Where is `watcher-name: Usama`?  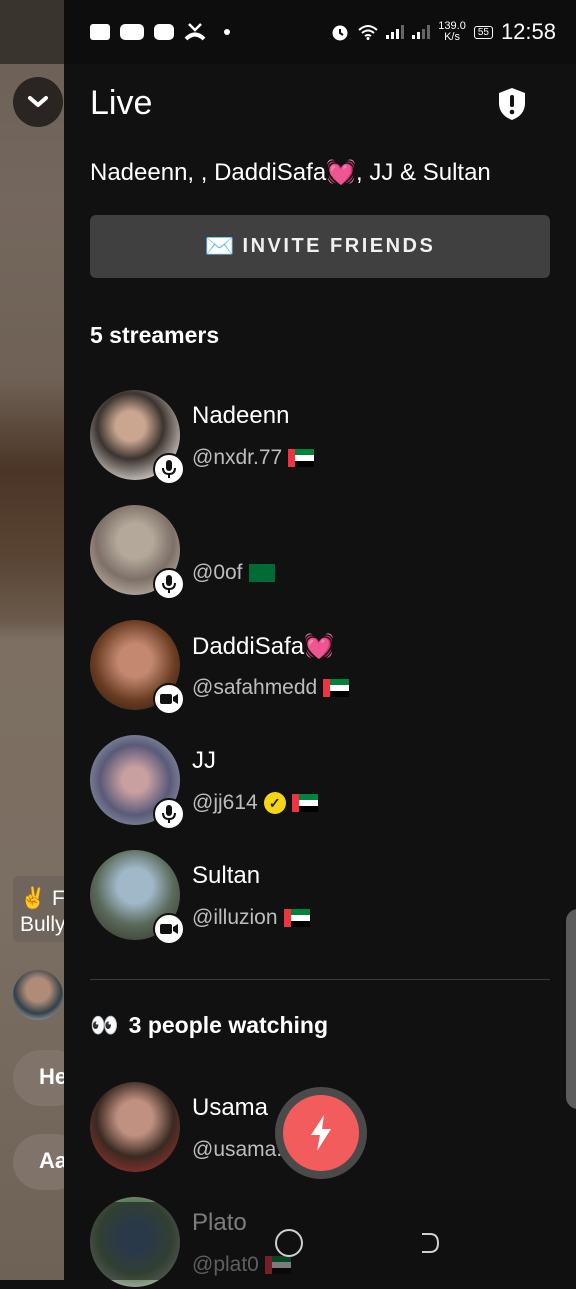 watcher-name: Usama is located at coordinates (230, 1107).